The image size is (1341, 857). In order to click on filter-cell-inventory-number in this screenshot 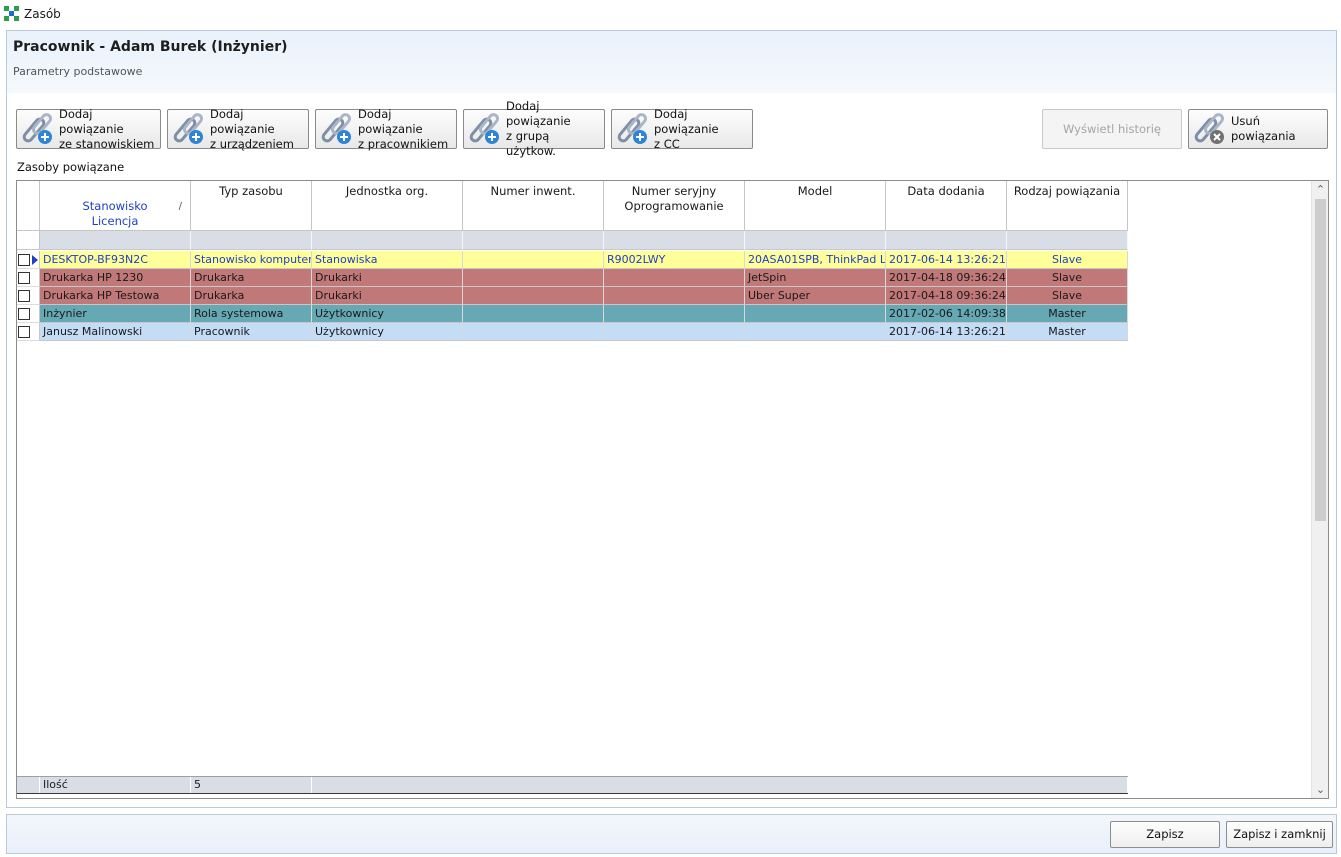, I will do `click(533, 240)`.